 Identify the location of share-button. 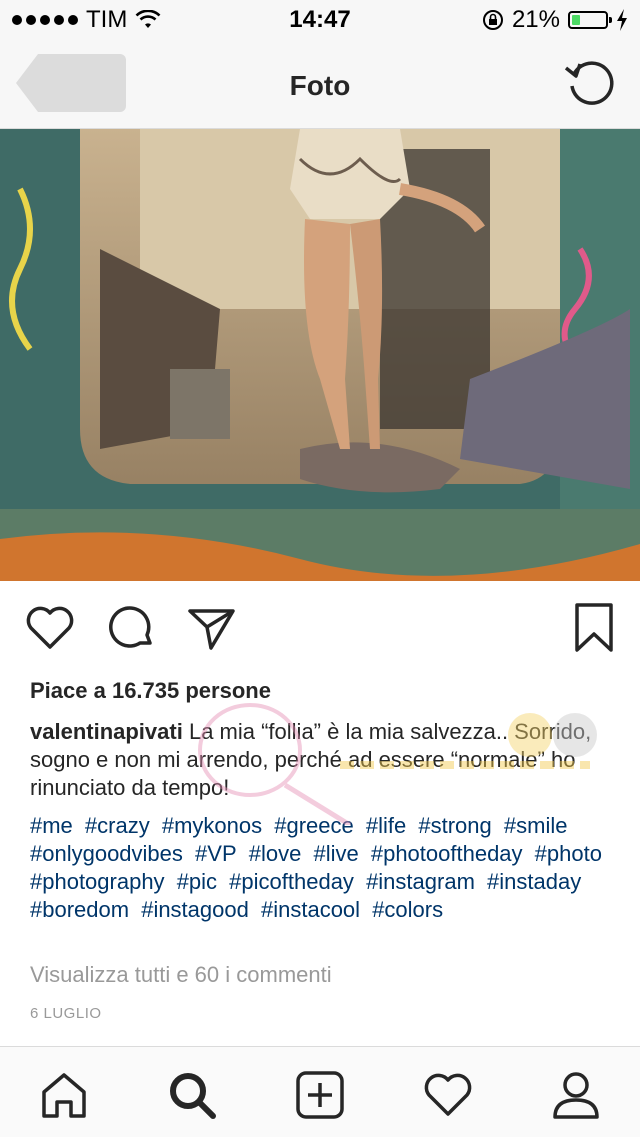
(212, 628).